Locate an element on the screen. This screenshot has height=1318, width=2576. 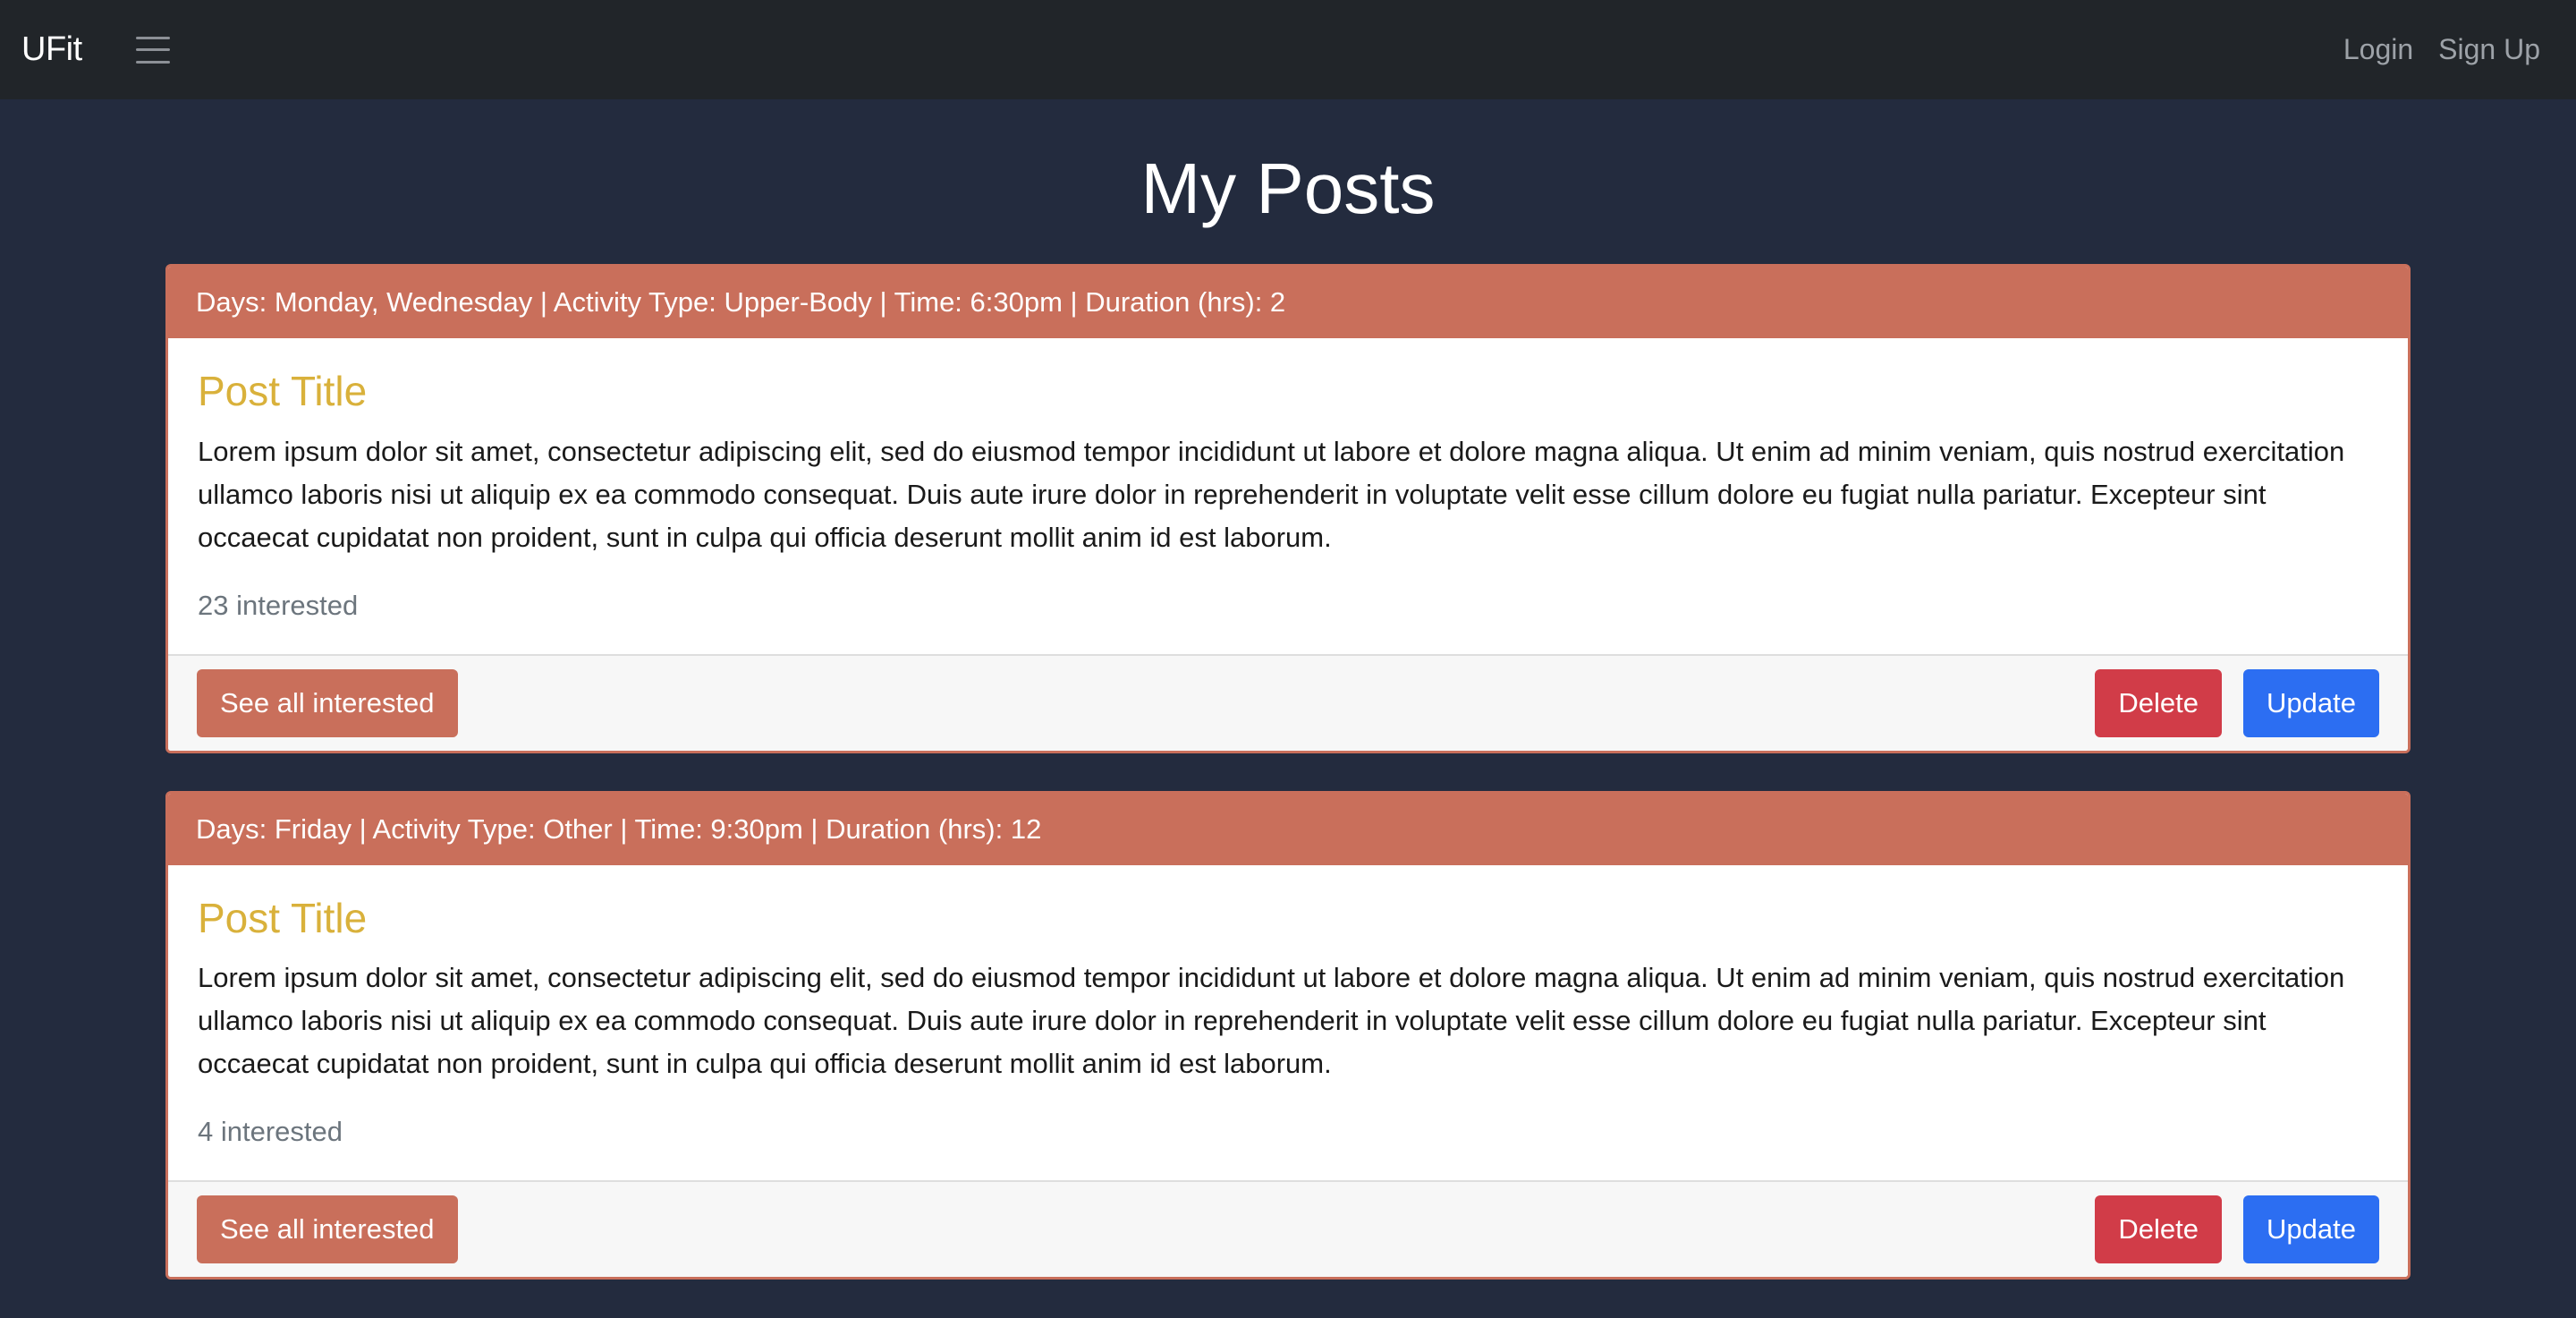
brand-logo: UFit is located at coordinates (51, 49).